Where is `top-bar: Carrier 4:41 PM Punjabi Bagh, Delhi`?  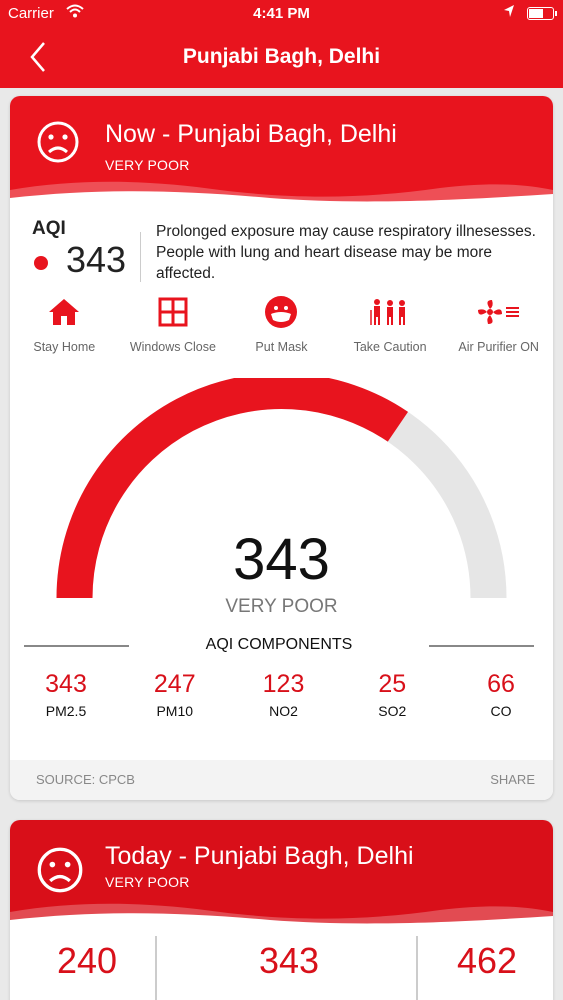
top-bar: Carrier 4:41 PM Punjabi Bagh, Delhi is located at coordinates (281, 44).